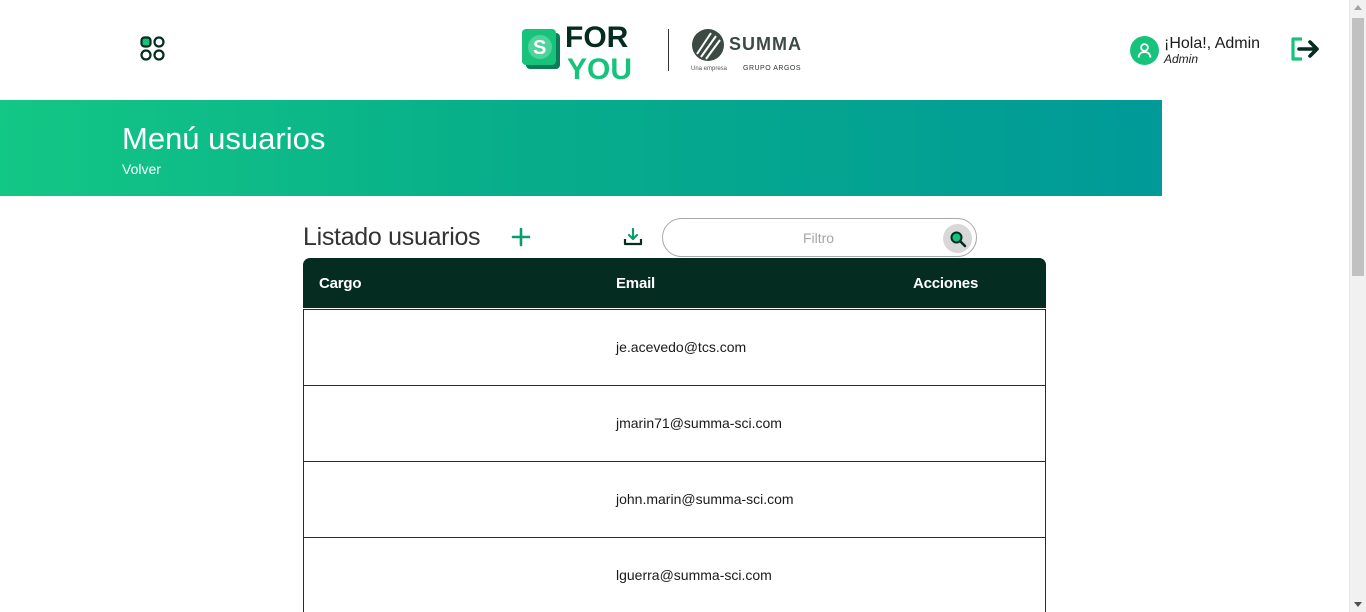 This screenshot has height=612, width=1366. I want to click on table-row: je.acevedo@tcs.com, so click(674, 347).